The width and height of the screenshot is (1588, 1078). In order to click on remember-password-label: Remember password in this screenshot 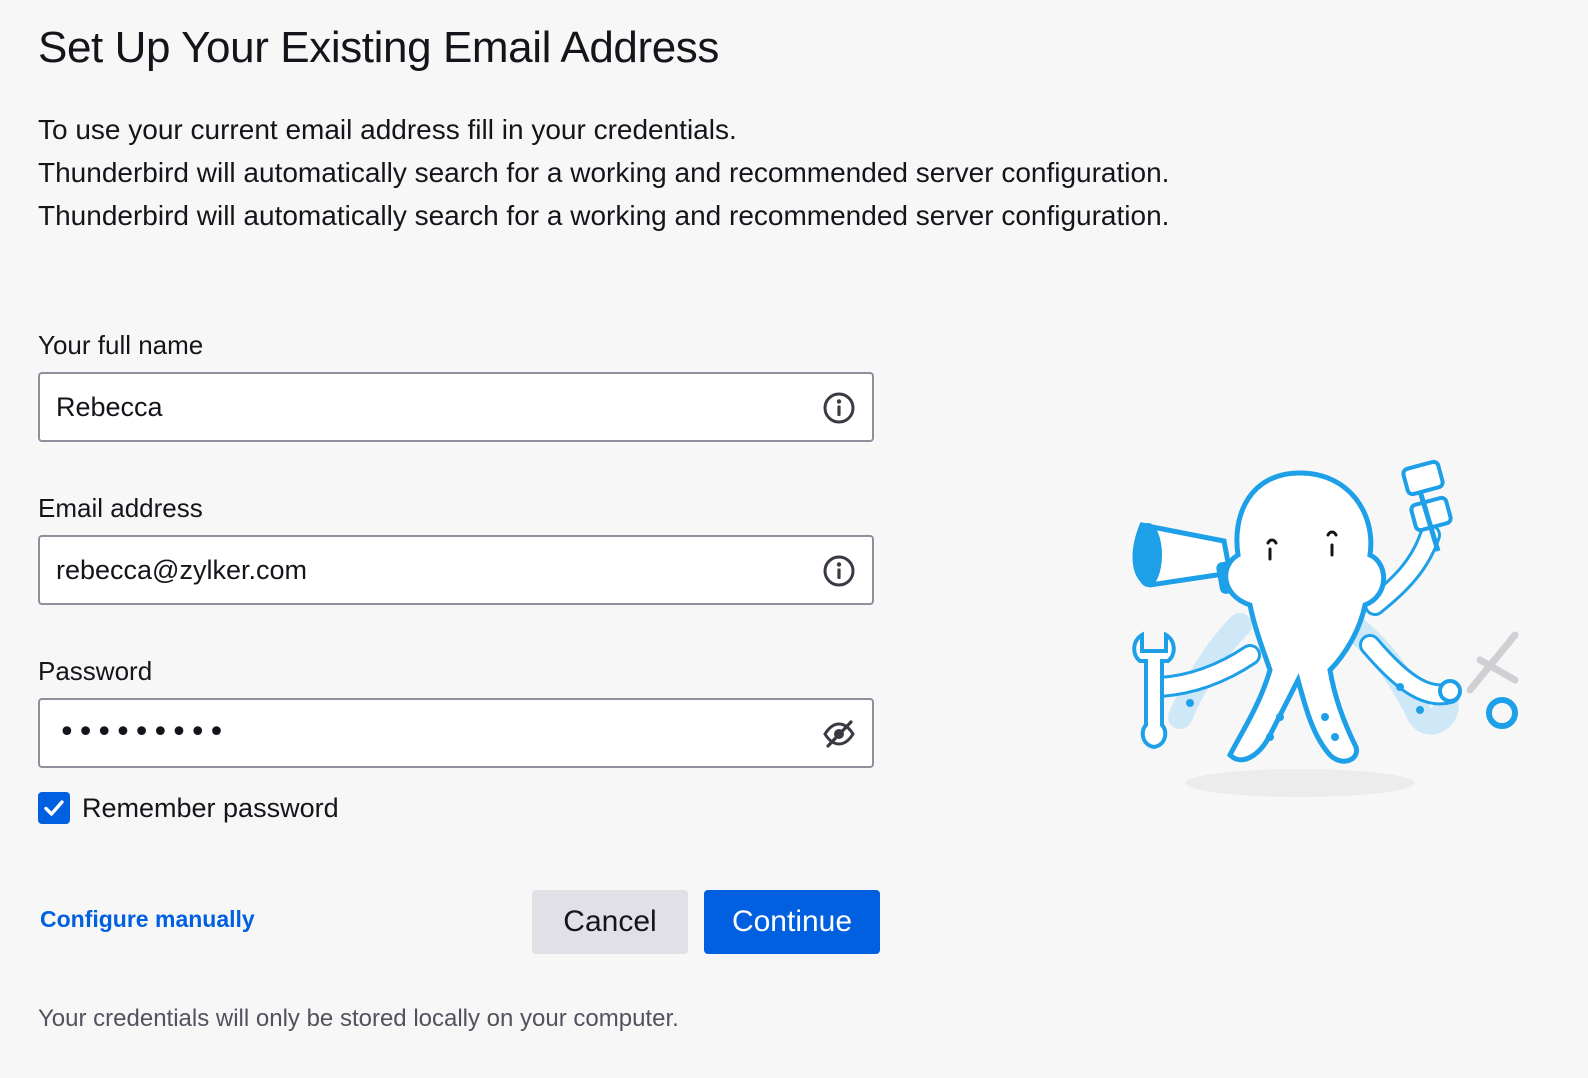, I will do `click(210, 808)`.